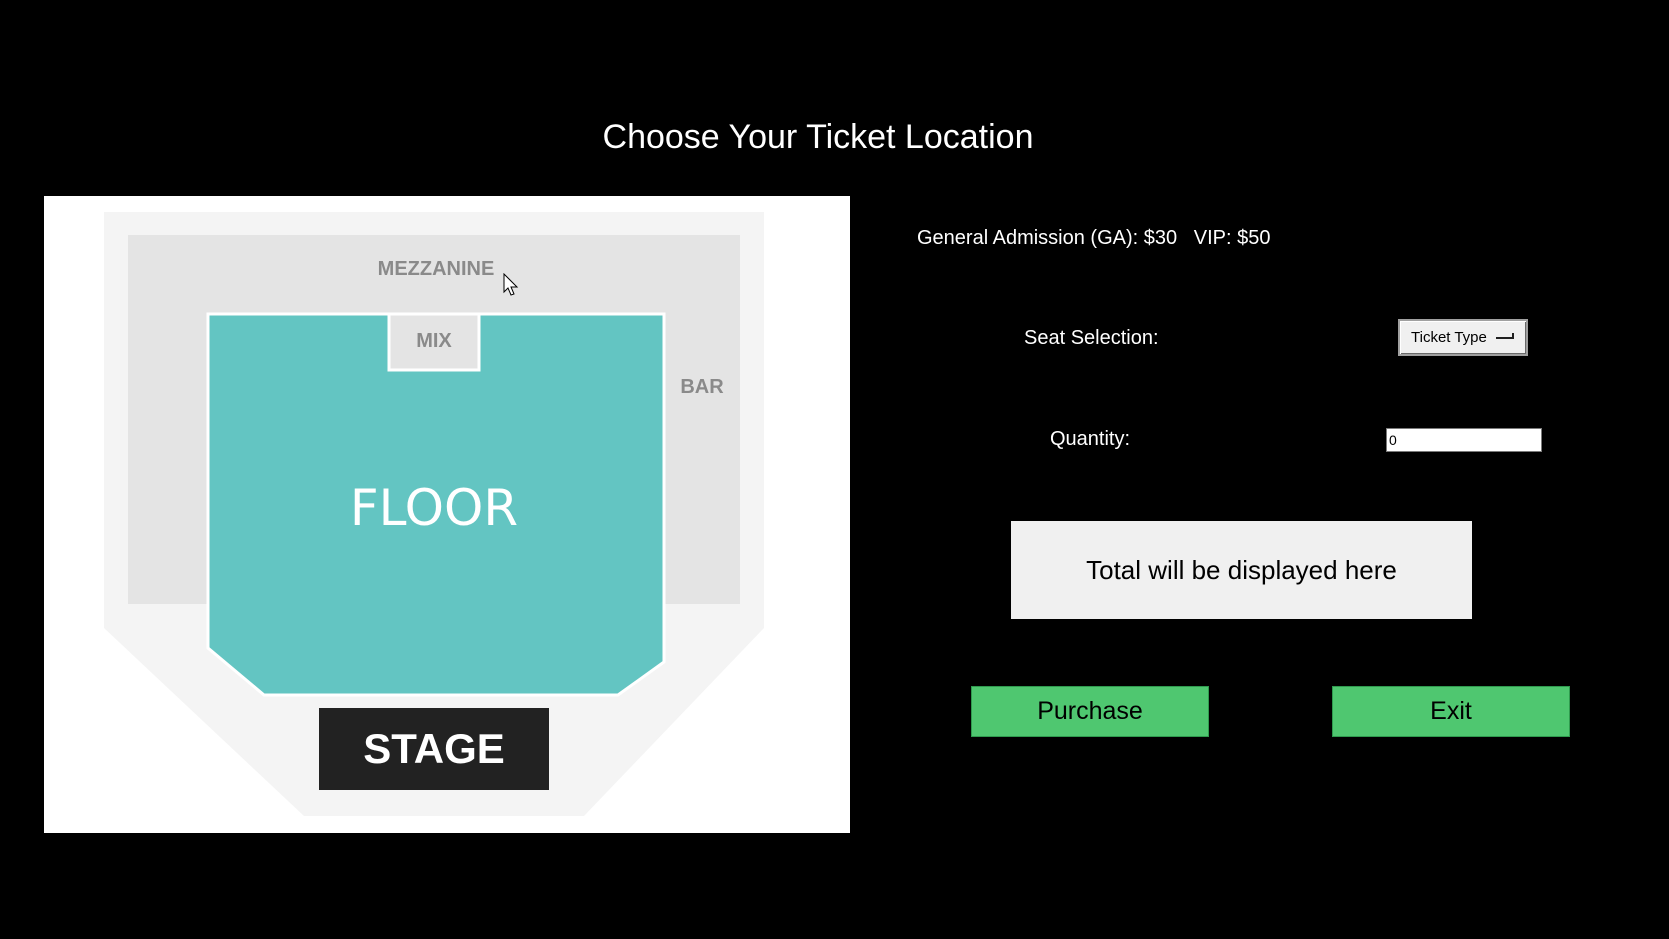 The height and width of the screenshot is (939, 1669). I want to click on mouse-pointer-icon, so click(511, 284).